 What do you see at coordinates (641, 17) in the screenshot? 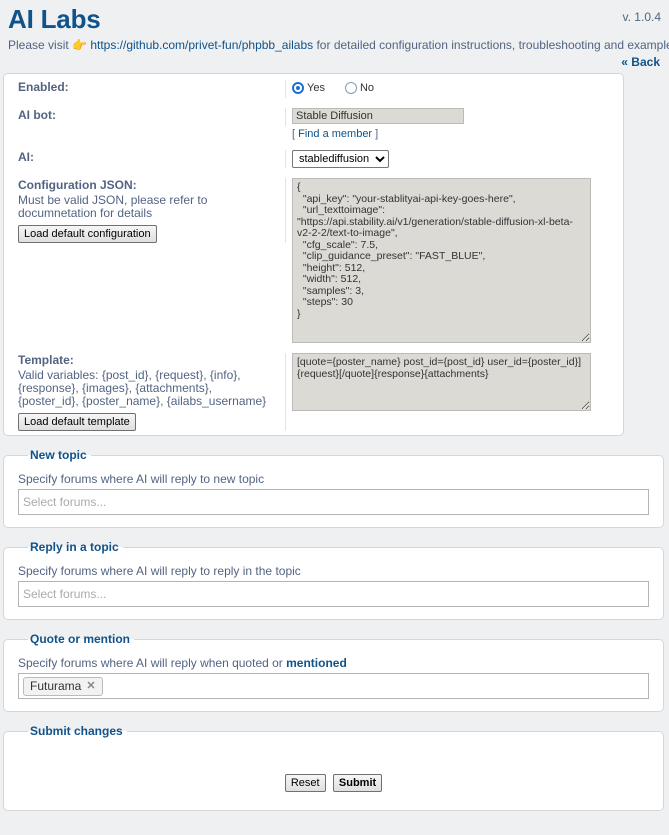
I see `version-label: v. 1.0.4` at bounding box center [641, 17].